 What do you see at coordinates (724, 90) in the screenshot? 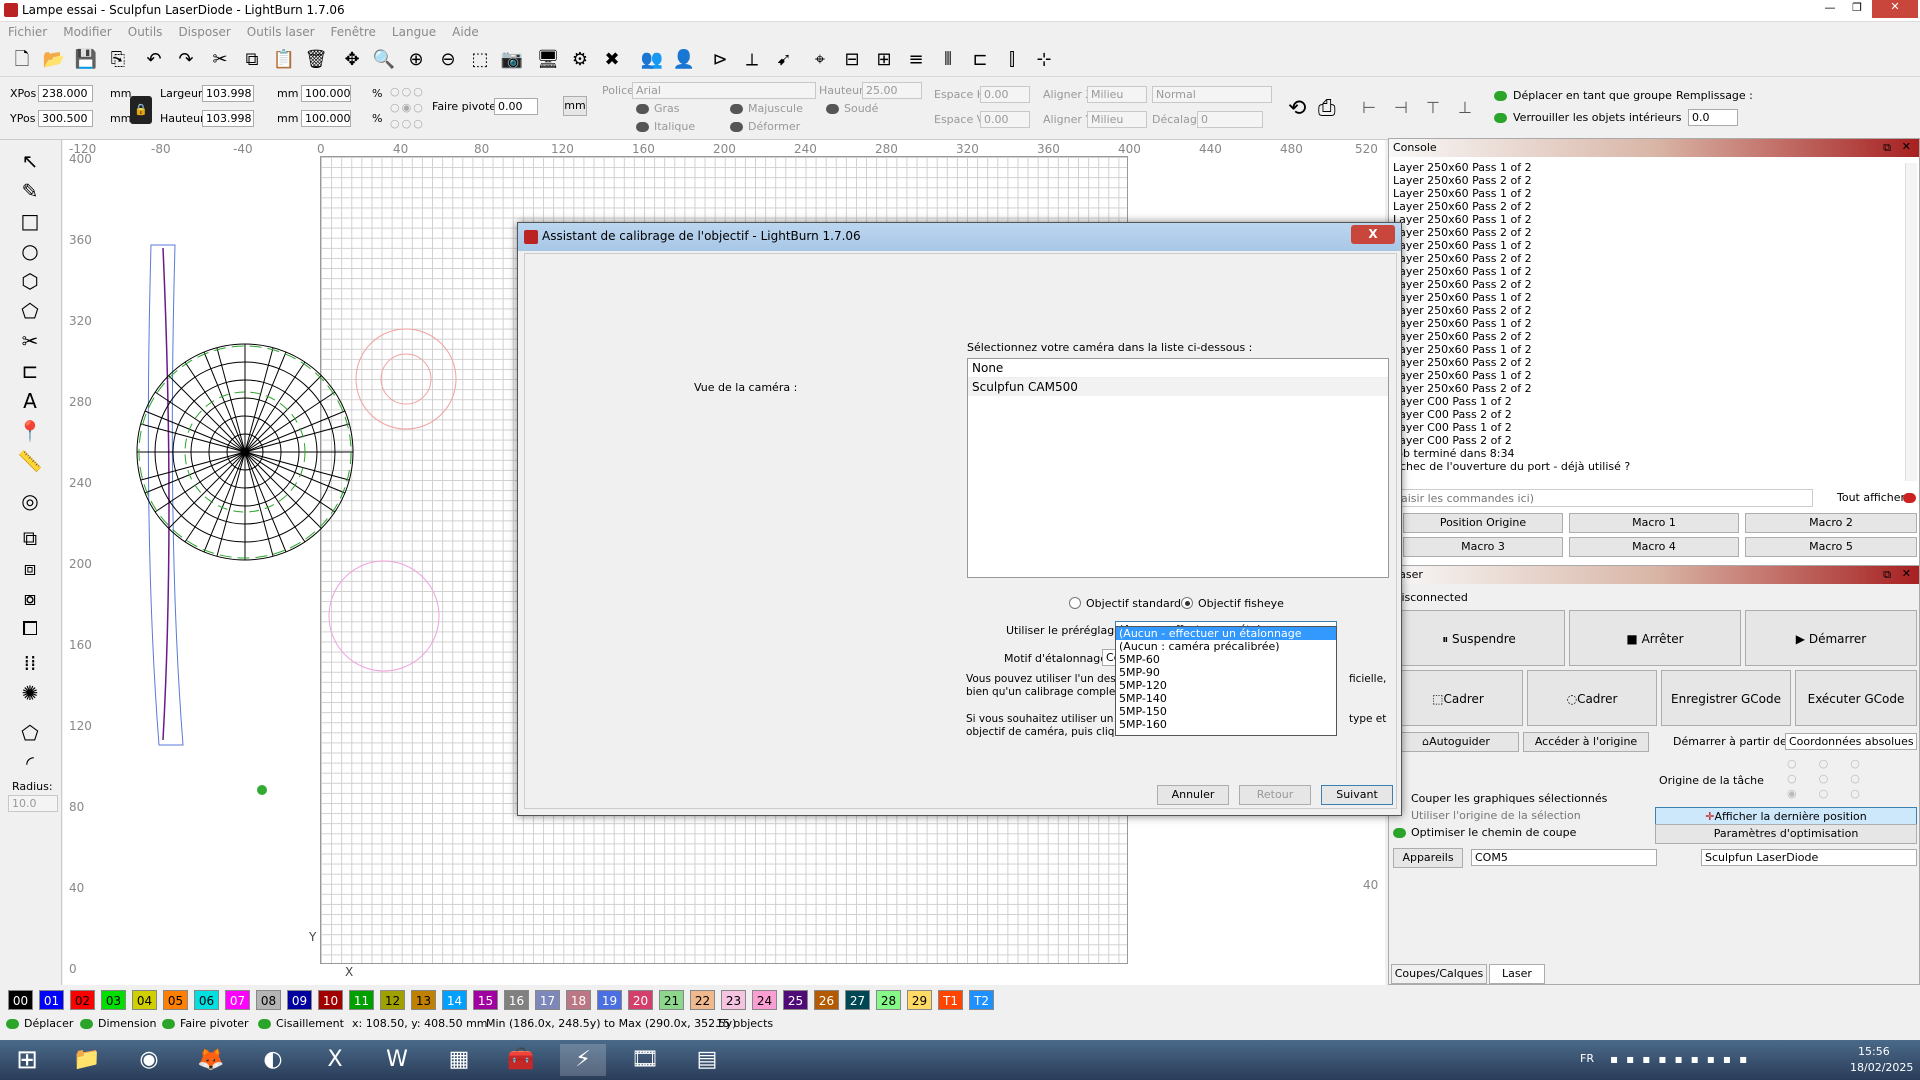
I see `font-select: Arial` at bounding box center [724, 90].